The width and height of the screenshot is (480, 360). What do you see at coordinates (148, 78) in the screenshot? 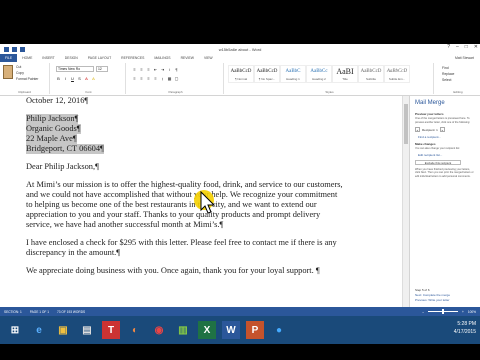
I see `align-right-icon: ≡` at bounding box center [148, 78].